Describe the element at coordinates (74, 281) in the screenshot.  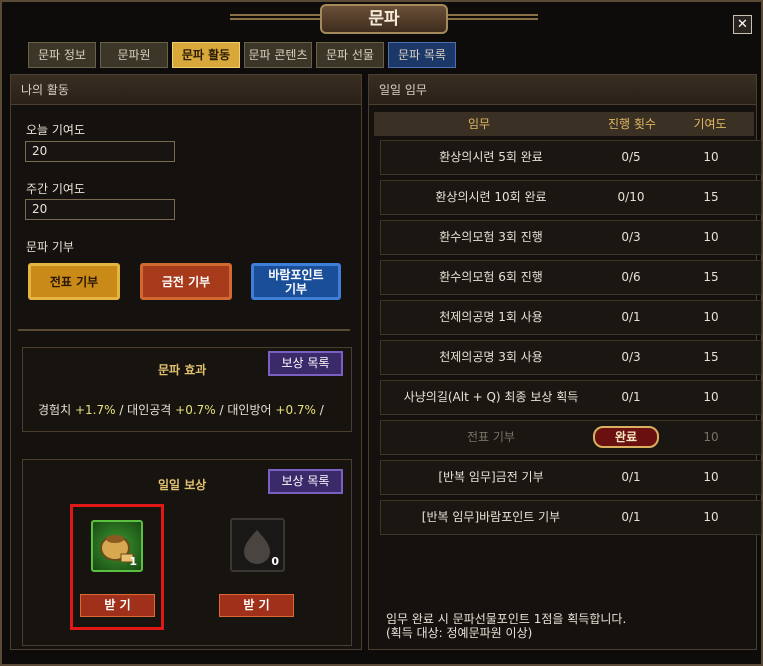
I see `donate-voucher-button: 전표 기부` at that location.